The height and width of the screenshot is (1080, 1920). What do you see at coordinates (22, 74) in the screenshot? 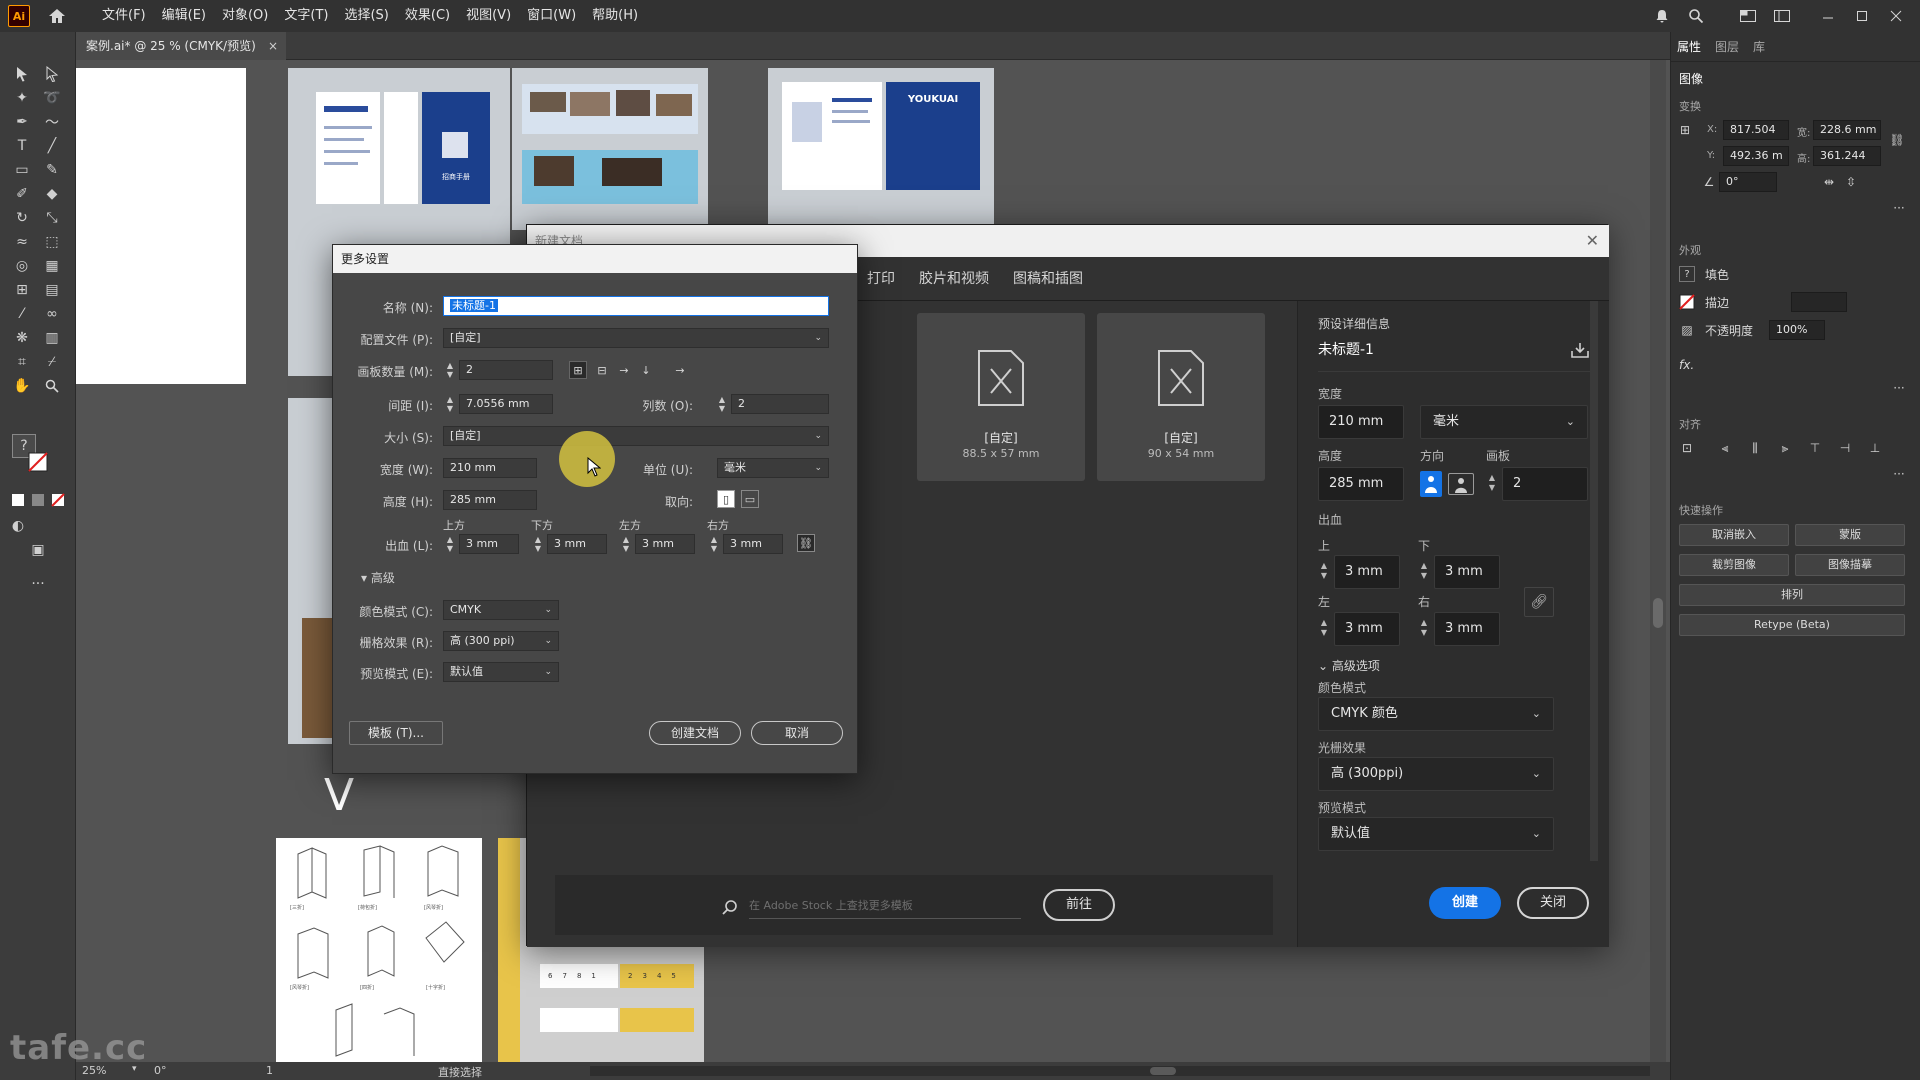
I see `selection-tool-icon` at bounding box center [22, 74].